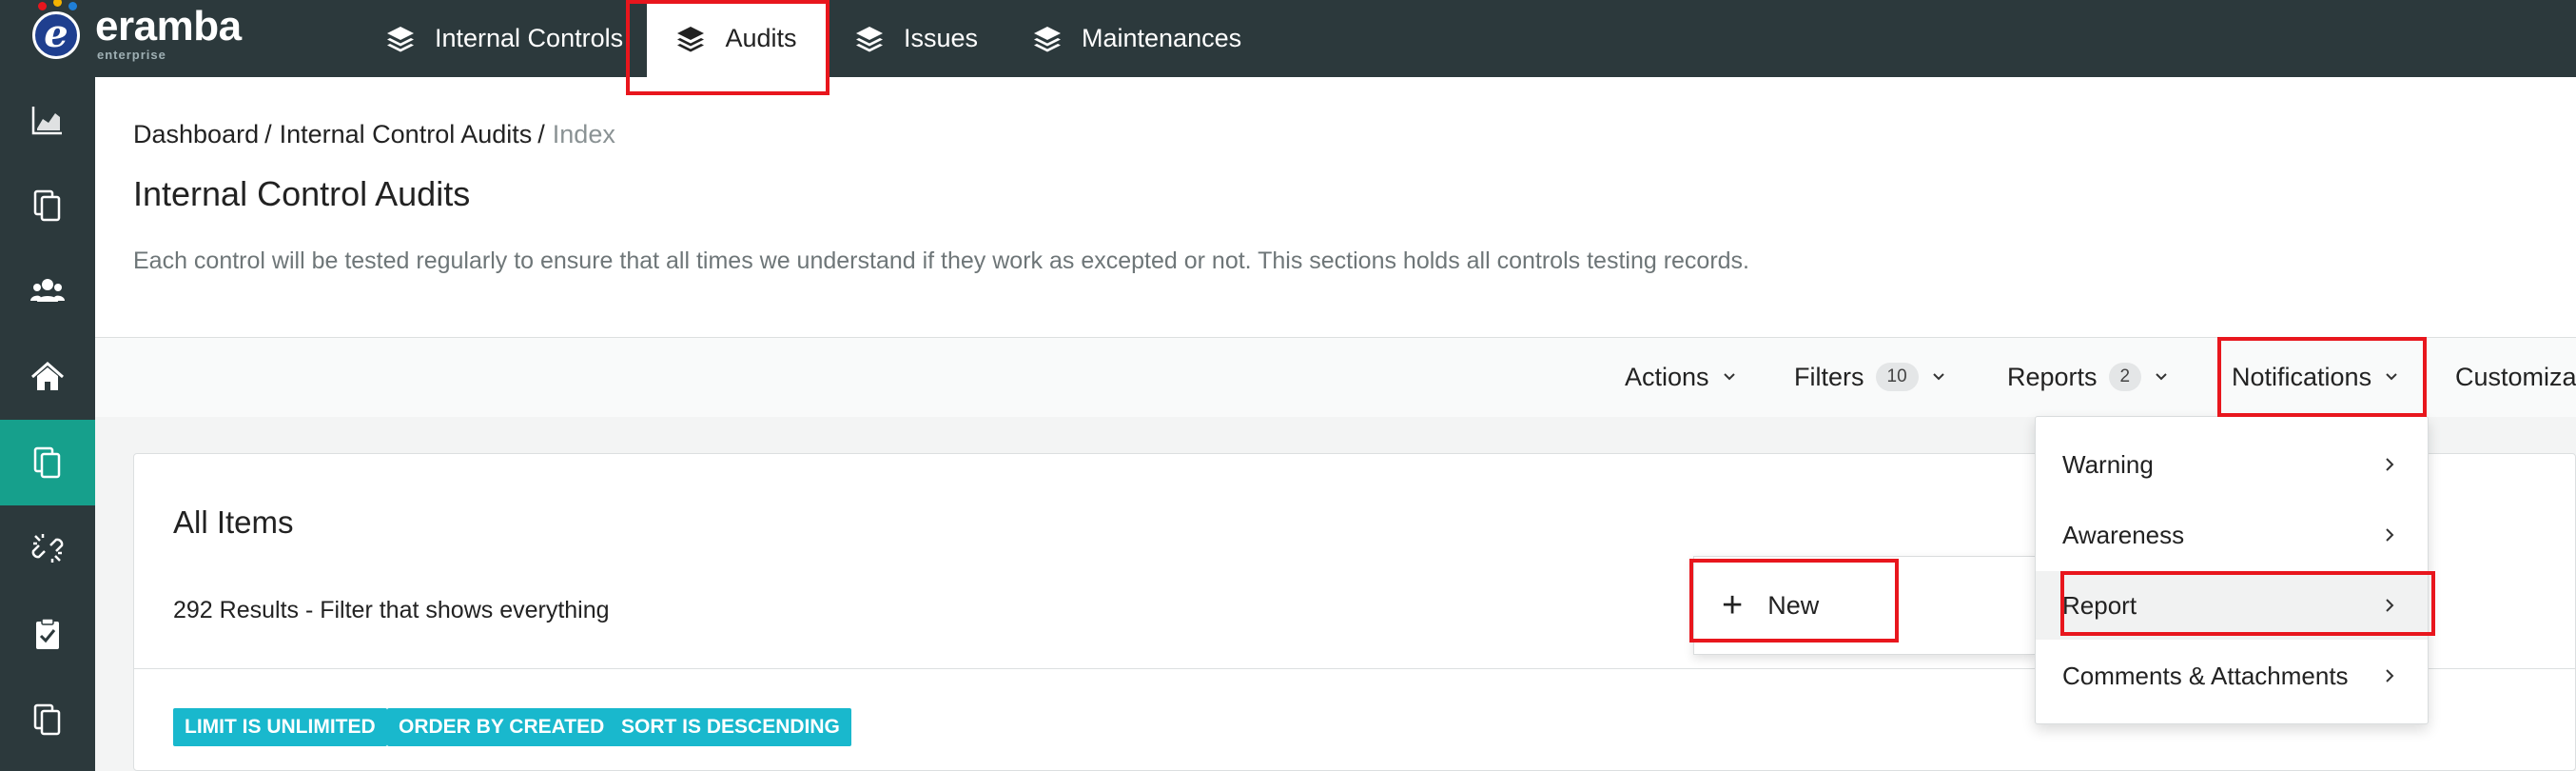 The width and height of the screenshot is (2576, 771). What do you see at coordinates (56, 35) in the screenshot?
I see `logo-mark: e` at bounding box center [56, 35].